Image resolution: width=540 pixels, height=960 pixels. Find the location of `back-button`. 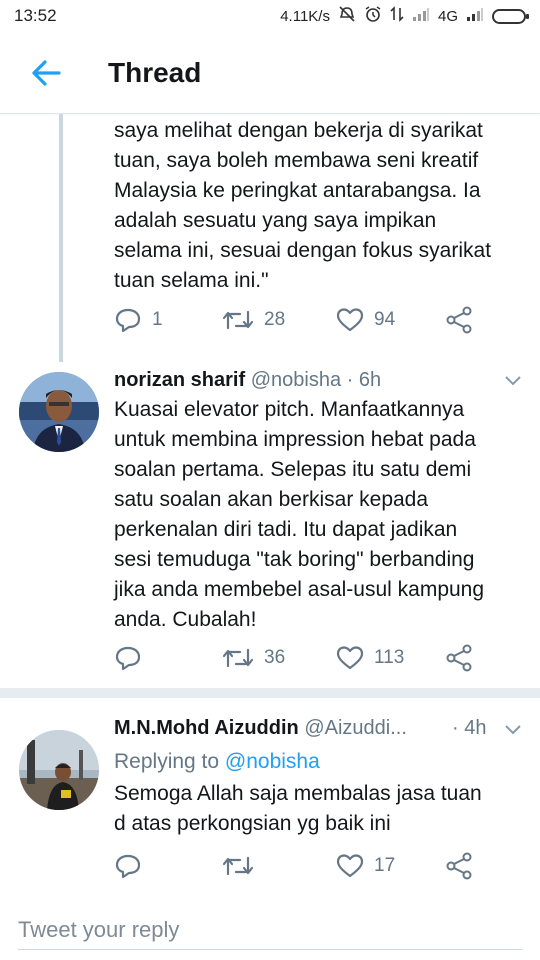

back-button is located at coordinates (46, 73).